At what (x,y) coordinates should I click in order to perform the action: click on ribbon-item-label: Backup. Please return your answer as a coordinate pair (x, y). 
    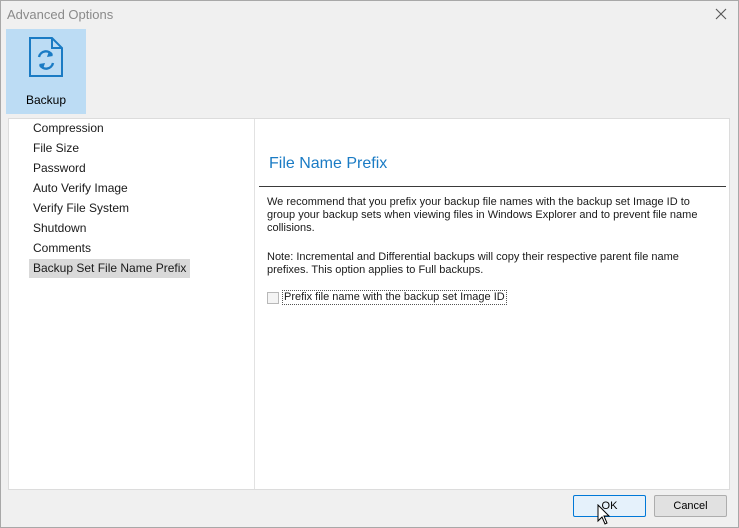
    Looking at the image, I should click on (46, 100).